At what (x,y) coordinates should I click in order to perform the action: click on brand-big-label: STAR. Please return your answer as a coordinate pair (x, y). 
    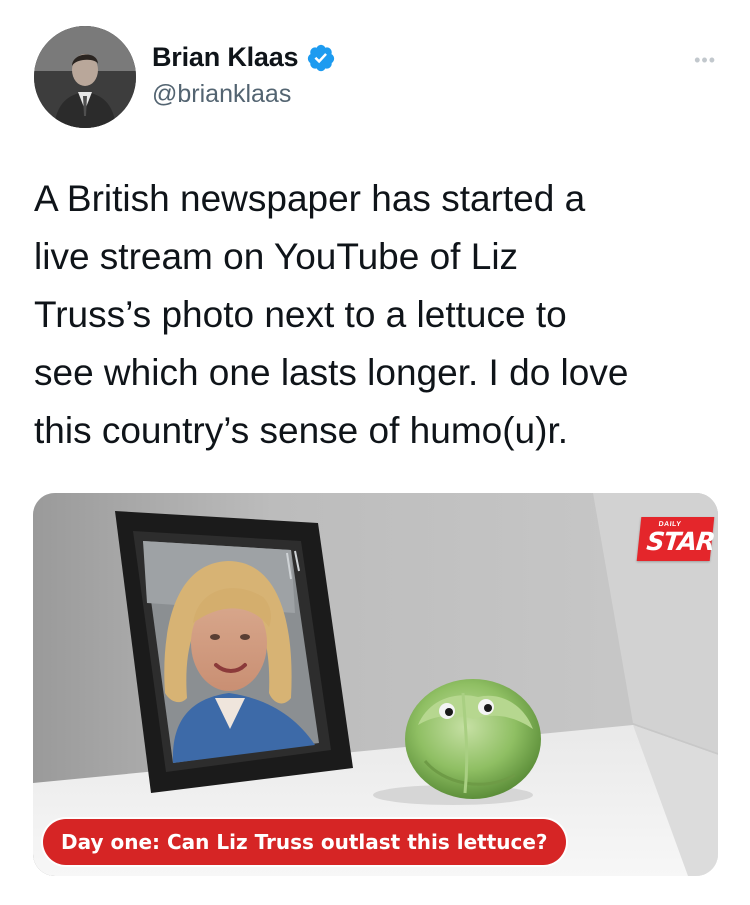
    Looking at the image, I should click on (680, 541).